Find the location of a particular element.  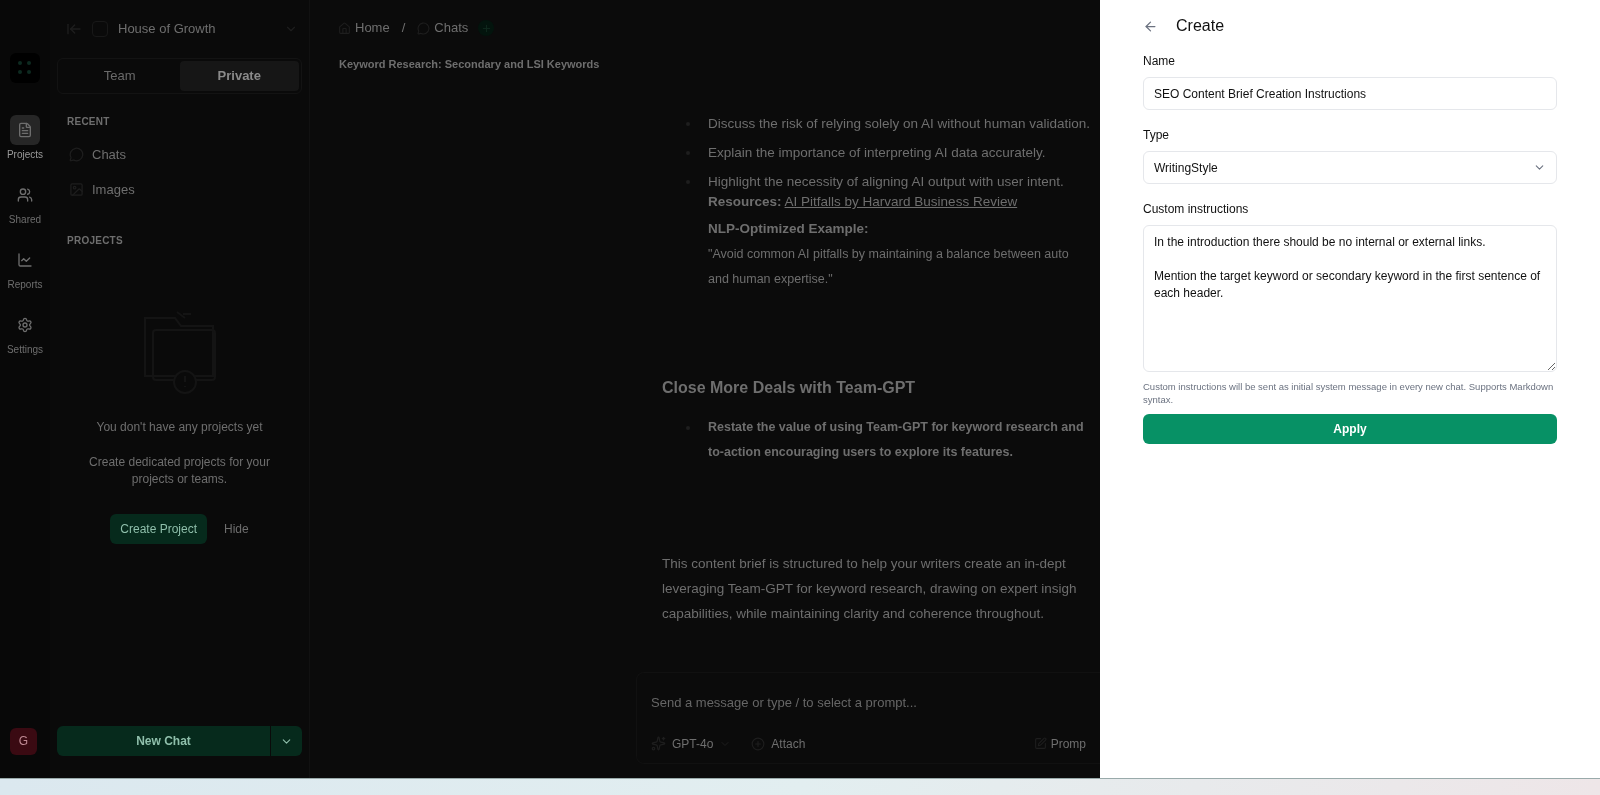

empty-state-text: Create dedicated projects for your projects or teams. is located at coordinates (179, 471).